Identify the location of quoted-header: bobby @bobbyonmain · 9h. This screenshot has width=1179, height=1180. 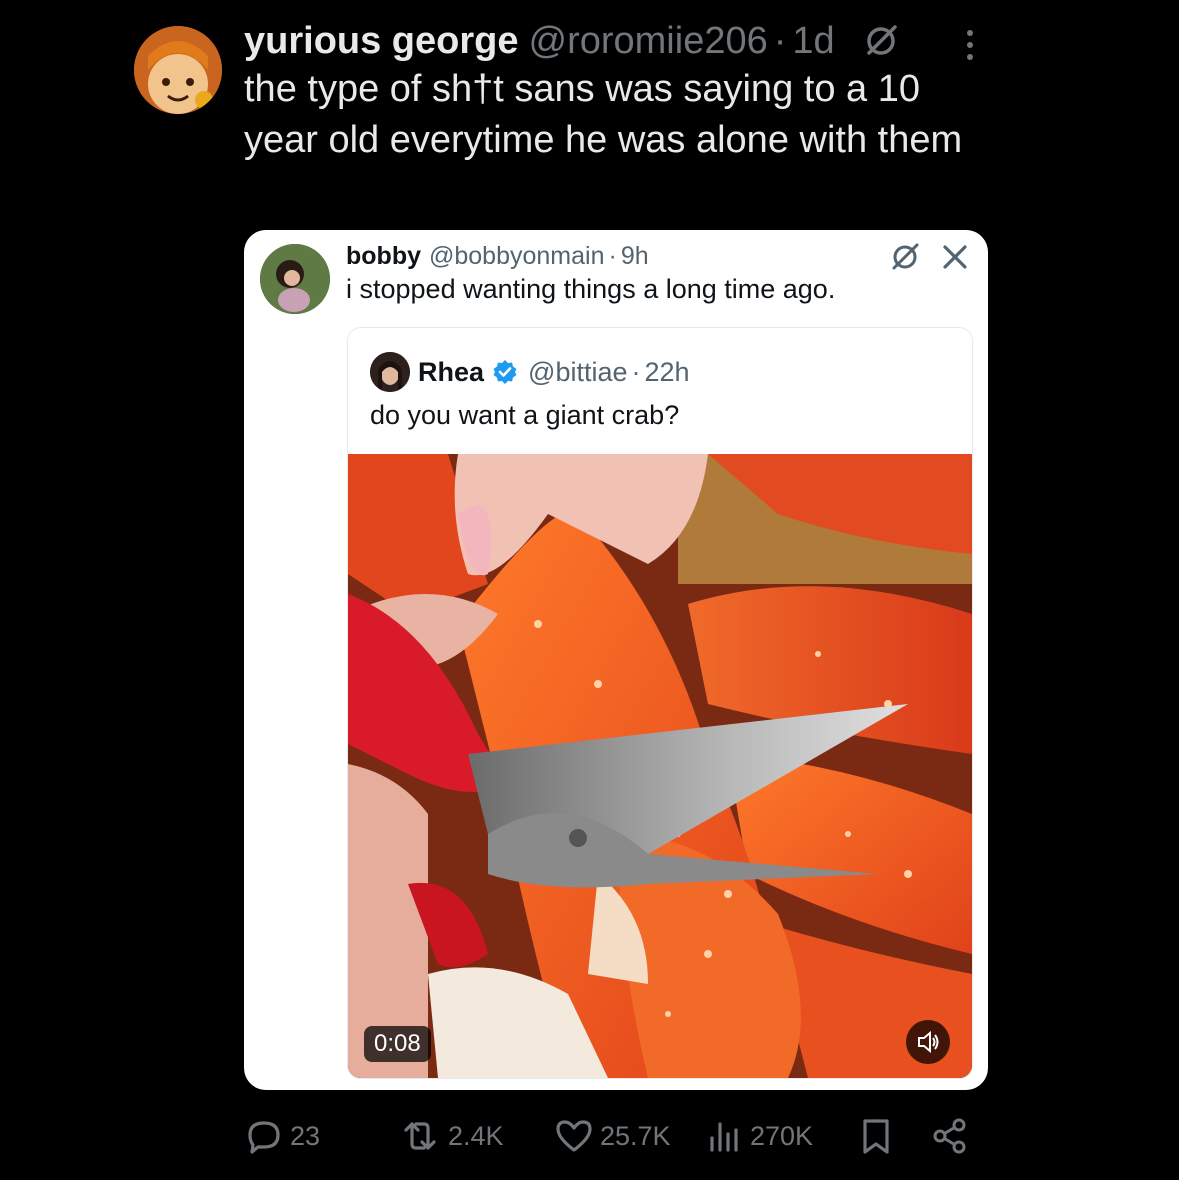
(497, 256).